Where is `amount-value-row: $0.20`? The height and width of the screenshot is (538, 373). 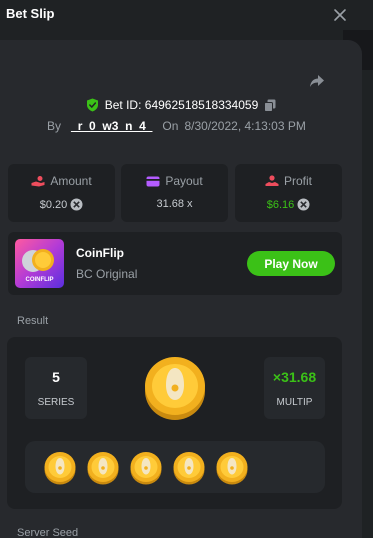
amount-value-row: $0.20 is located at coordinates (61, 204).